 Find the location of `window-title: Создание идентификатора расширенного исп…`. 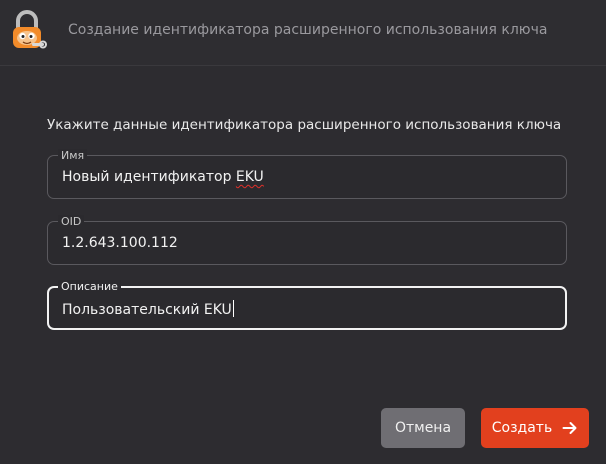

window-title: Создание идентификатора расширенного исп… is located at coordinates (308, 30).